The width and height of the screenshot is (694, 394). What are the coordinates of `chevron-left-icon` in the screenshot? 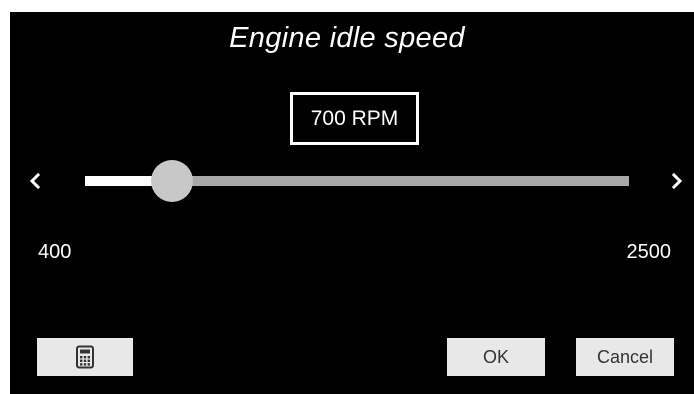 It's located at (35, 181).